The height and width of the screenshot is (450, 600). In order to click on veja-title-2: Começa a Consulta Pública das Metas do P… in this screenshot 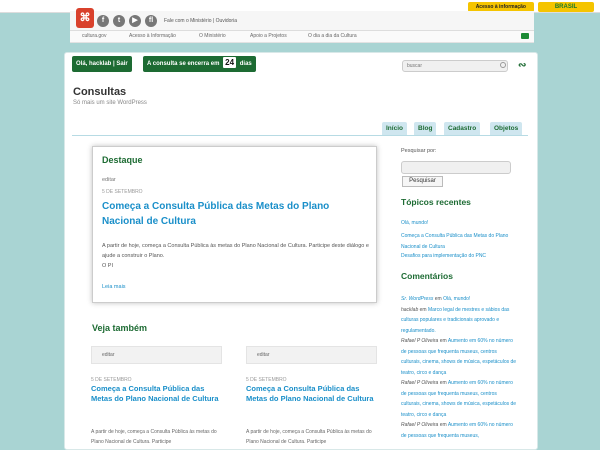, I will do `click(311, 394)`.